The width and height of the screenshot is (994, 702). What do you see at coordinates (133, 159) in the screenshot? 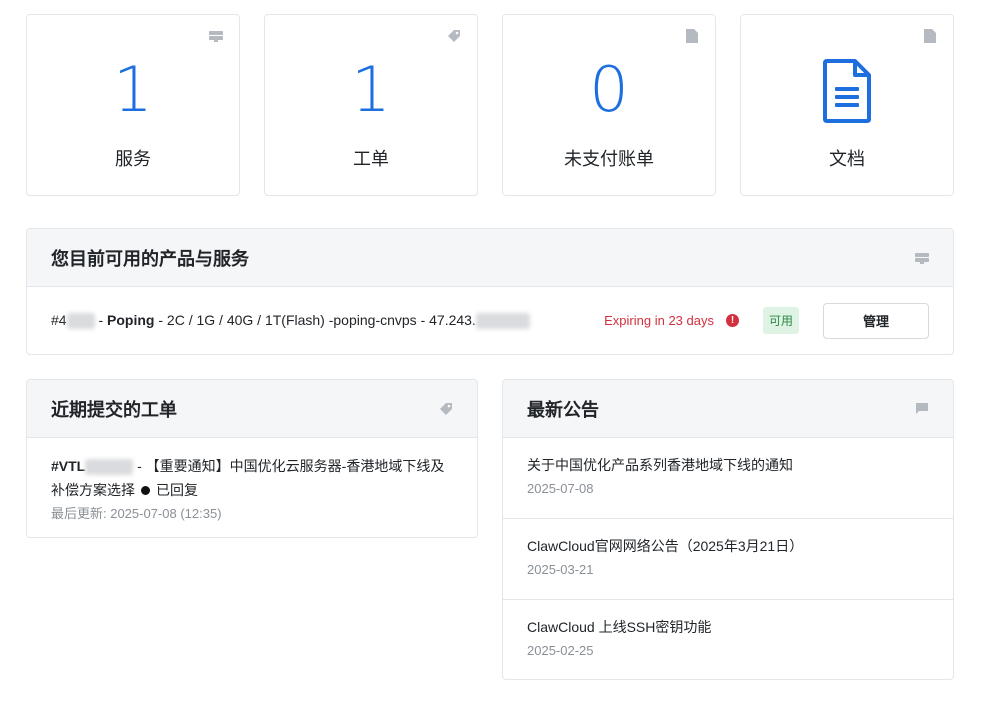
I see `services-label: 服务` at bounding box center [133, 159].